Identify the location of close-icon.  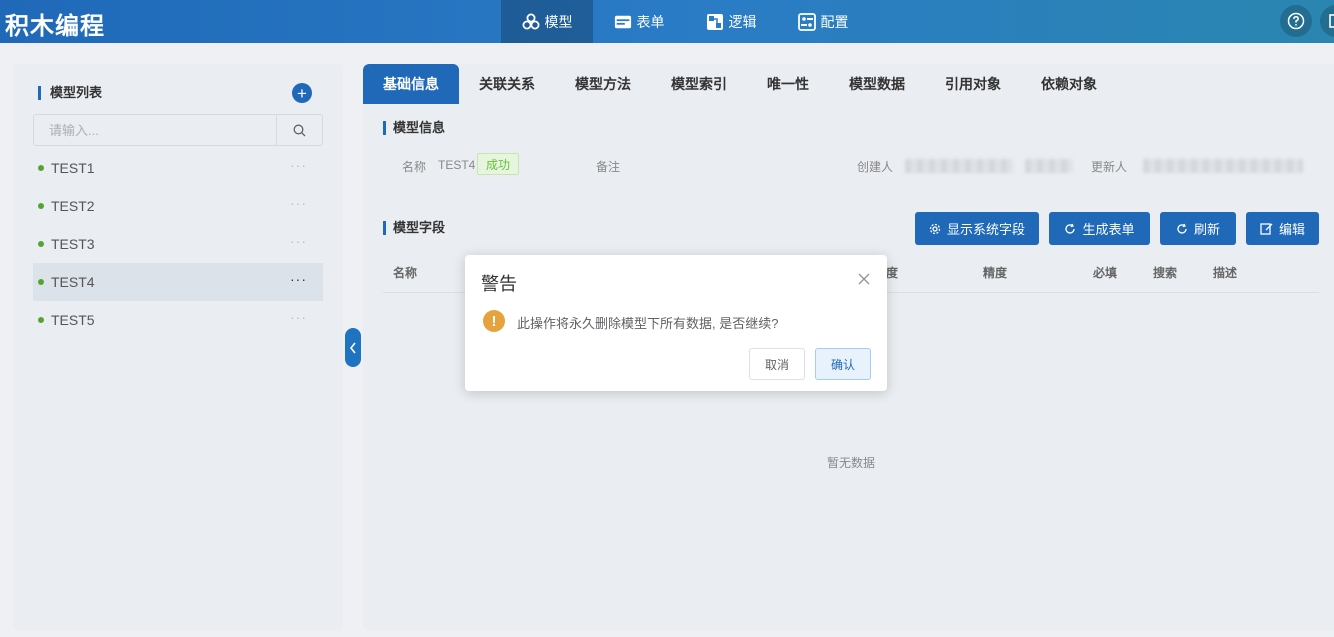
(864, 279).